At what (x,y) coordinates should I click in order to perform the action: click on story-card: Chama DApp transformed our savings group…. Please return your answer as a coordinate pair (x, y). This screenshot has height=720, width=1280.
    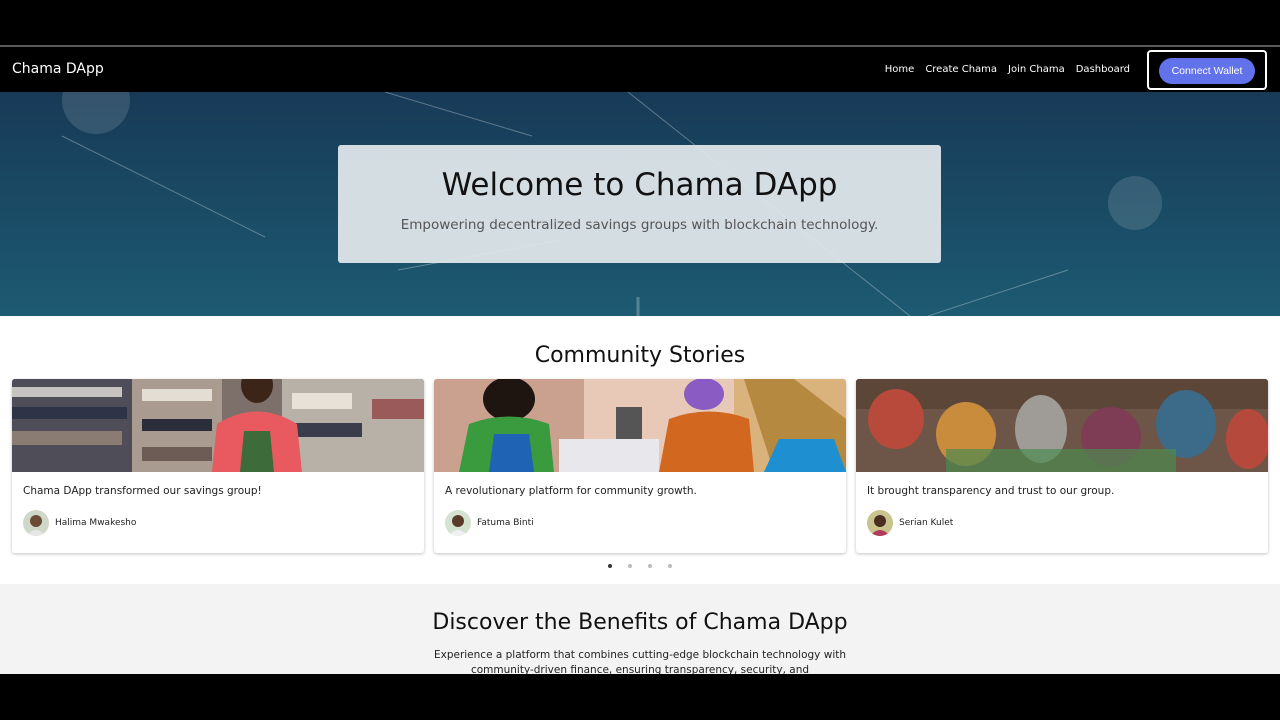
    Looking at the image, I should click on (218, 466).